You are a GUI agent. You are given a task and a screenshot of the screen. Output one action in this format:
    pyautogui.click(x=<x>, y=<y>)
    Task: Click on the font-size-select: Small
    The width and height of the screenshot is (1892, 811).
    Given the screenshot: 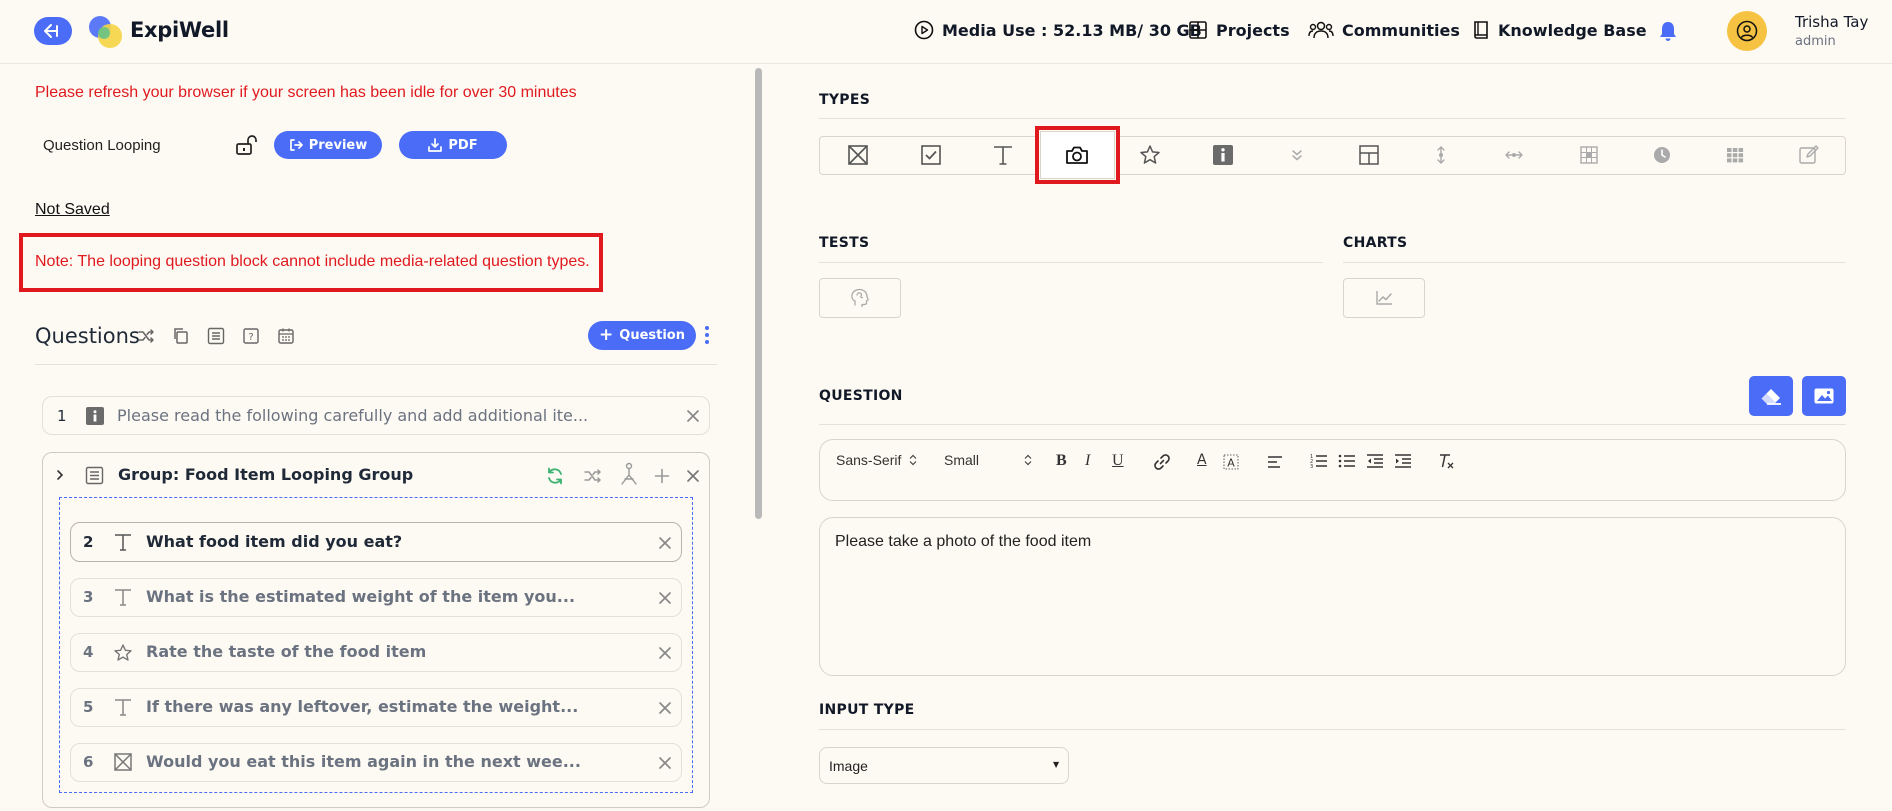 What is the action you would take?
    pyautogui.click(x=988, y=460)
    